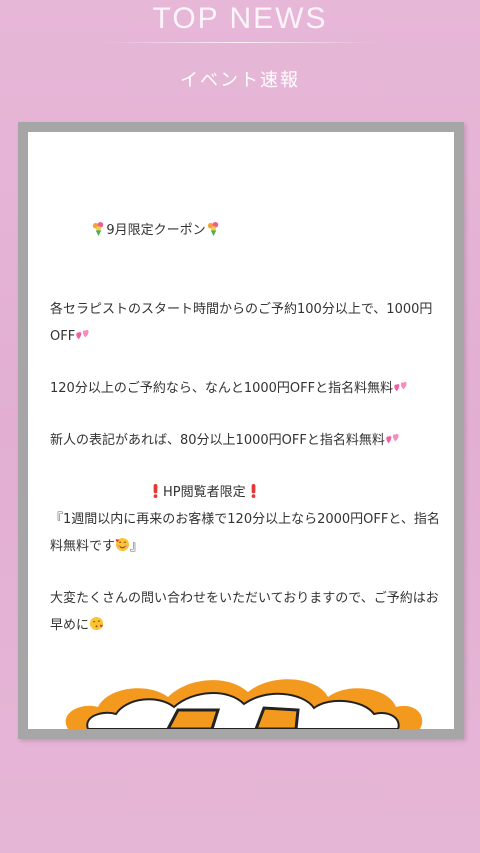  What do you see at coordinates (241, 323) in the screenshot?
I see `paragraph-start-time-text: 各セラピストのスタート時間からのご予約100分以上で、1000円OFF` at bounding box center [241, 323].